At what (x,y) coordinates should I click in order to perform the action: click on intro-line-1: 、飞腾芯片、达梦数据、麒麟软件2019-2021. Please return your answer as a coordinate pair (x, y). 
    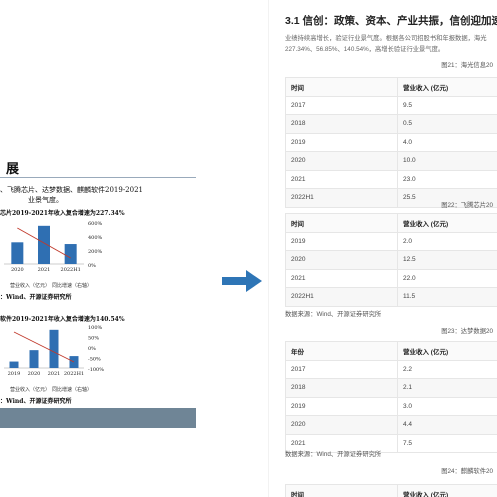
    Looking at the image, I should click on (71, 190).